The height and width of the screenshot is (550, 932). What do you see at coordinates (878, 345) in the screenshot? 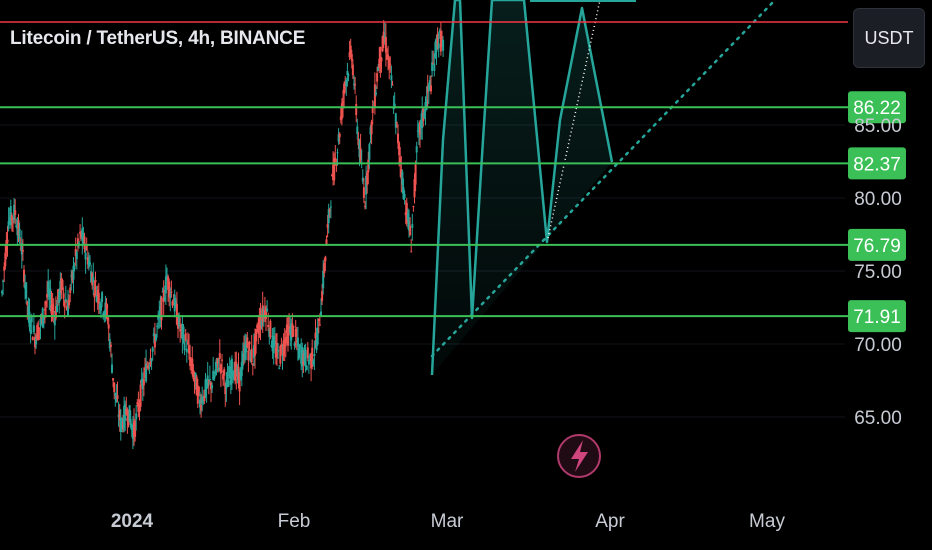
I see `y-tick-label: 70.00` at bounding box center [878, 345].